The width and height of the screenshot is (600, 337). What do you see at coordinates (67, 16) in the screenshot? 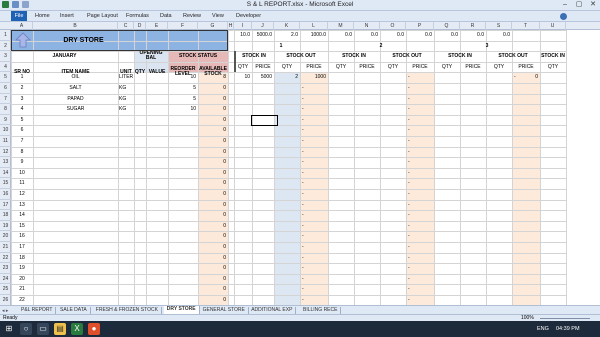
I see `tab-insert: Insert` at bounding box center [67, 16].